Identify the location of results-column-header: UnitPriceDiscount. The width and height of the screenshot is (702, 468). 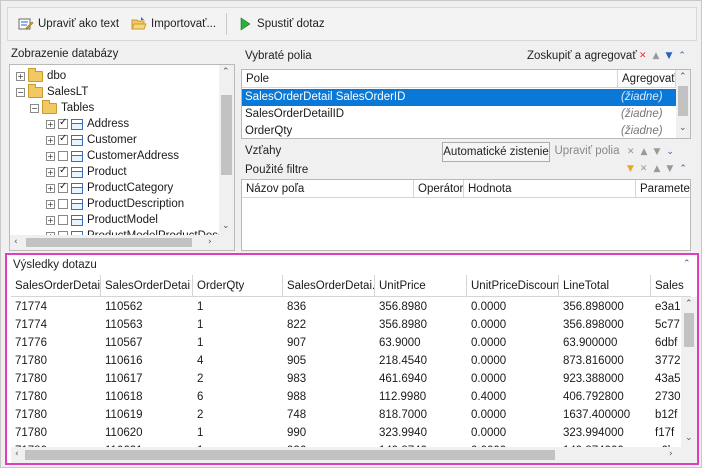
(513, 285).